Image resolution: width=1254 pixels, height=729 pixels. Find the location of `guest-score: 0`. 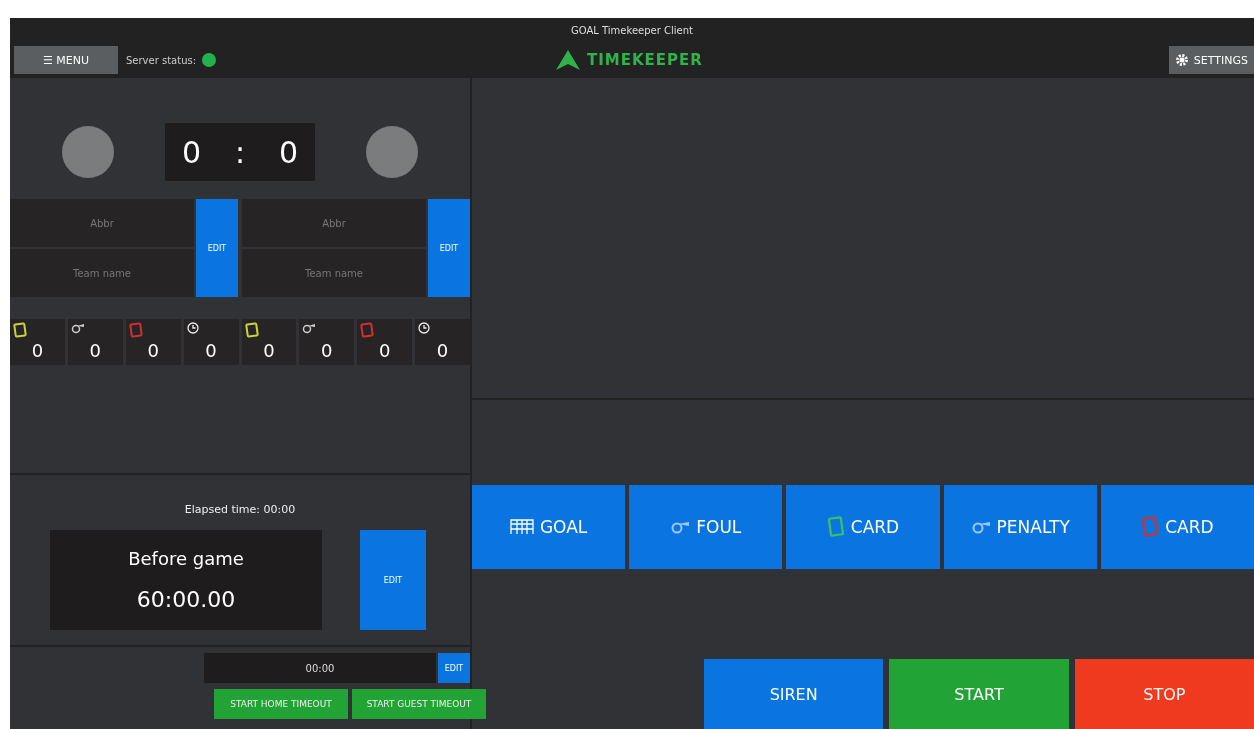

guest-score: 0 is located at coordinates (288, 152).